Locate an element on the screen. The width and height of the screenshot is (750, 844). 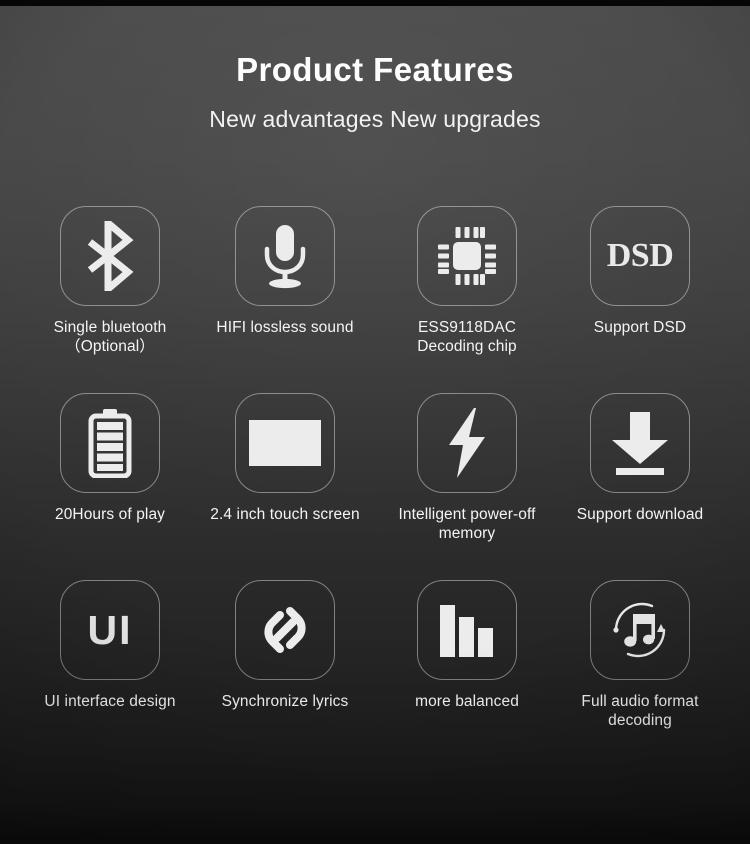
microphone-icon is located at coordinates (285, 257).